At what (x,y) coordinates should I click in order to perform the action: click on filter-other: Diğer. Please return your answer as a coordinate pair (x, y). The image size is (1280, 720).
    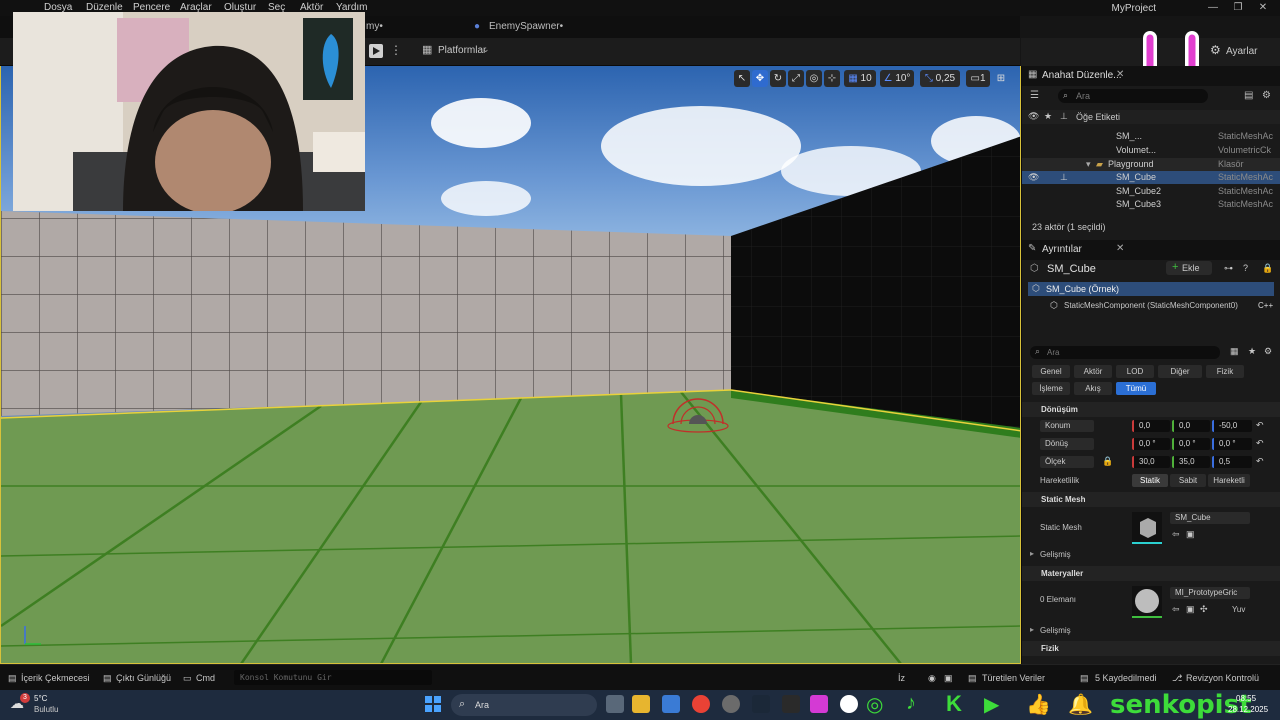
    Looking at the image, I should click on (1180, 371).